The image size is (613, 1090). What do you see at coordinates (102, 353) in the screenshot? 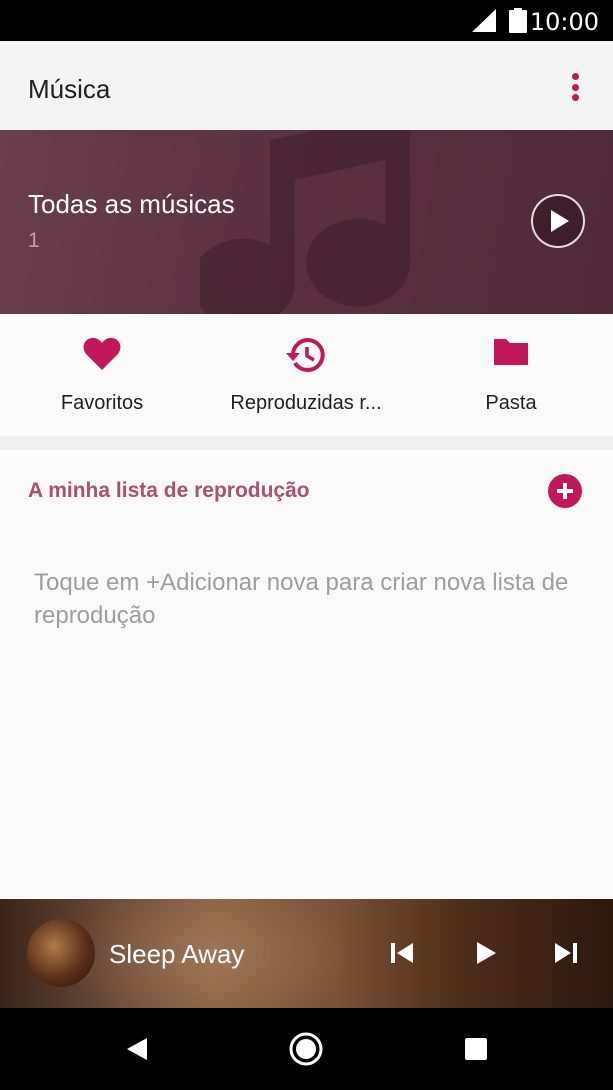
I see `heart-icon` at bounding box center [102, 353].